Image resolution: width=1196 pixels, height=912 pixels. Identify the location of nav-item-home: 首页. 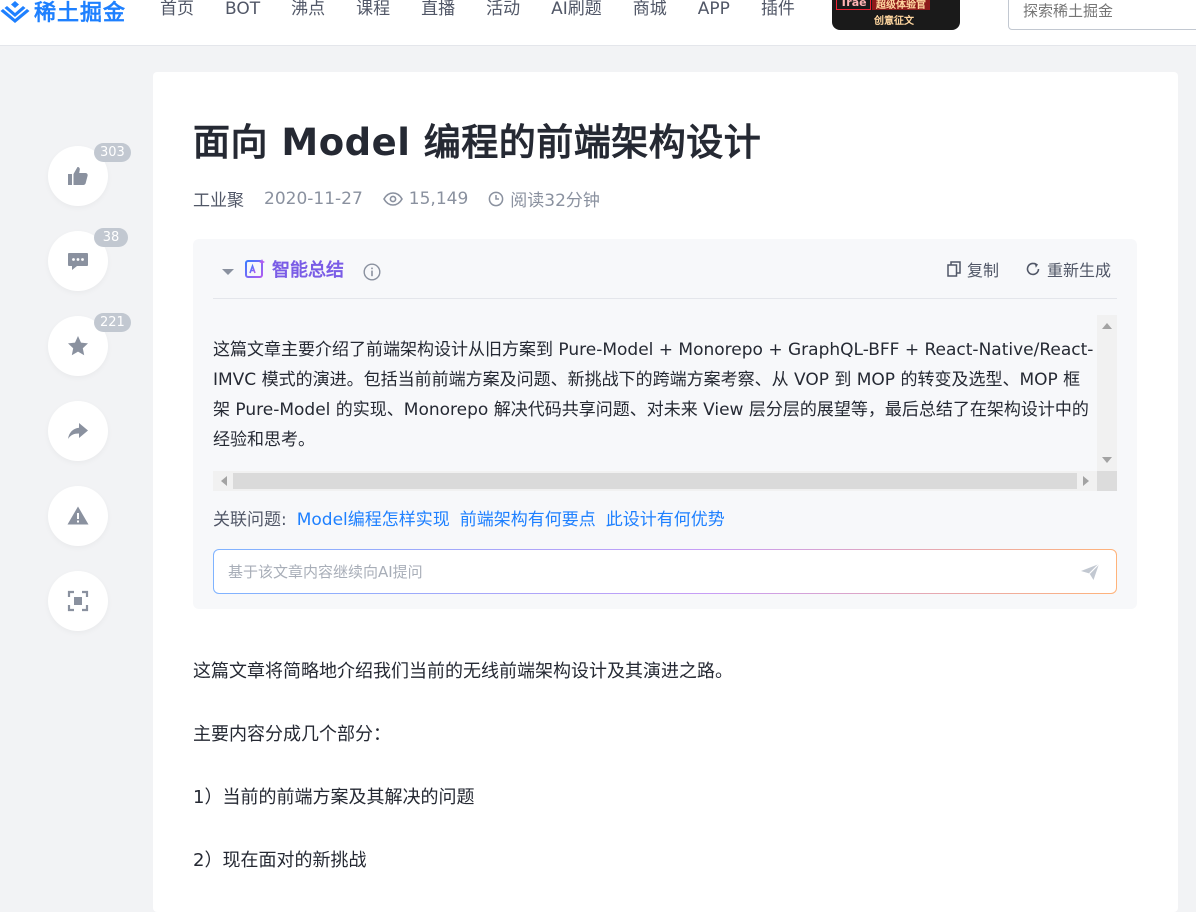
(177, 11).